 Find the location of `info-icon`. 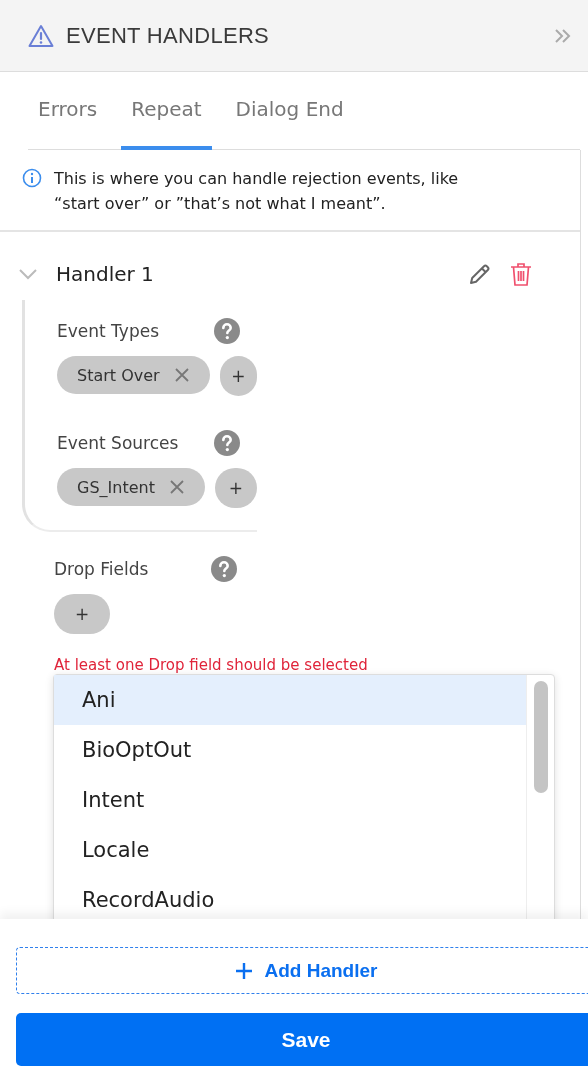

info-icon is located at coordinates (32, 178).